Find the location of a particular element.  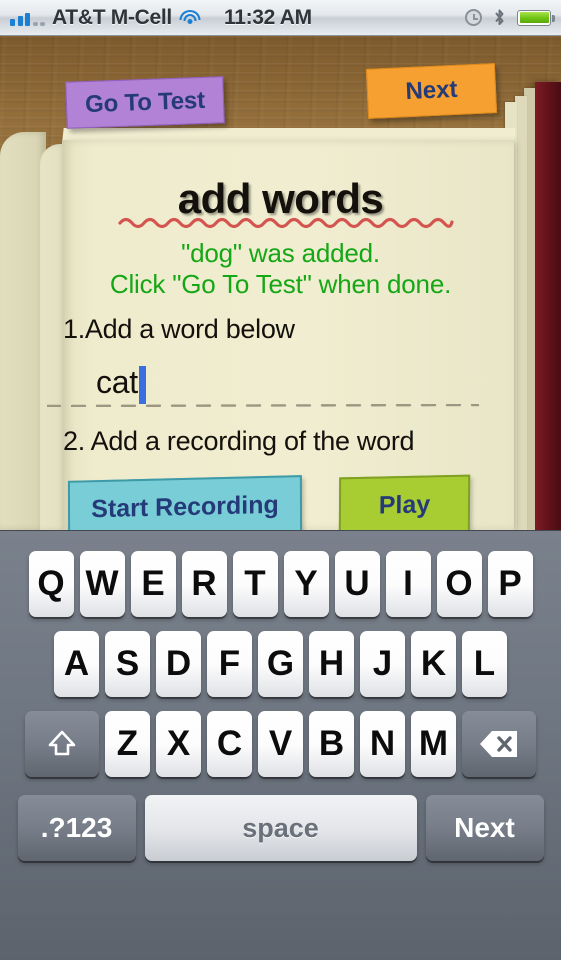

carrier-label: AT&T M-Cell is located at coordinates (112, 17).